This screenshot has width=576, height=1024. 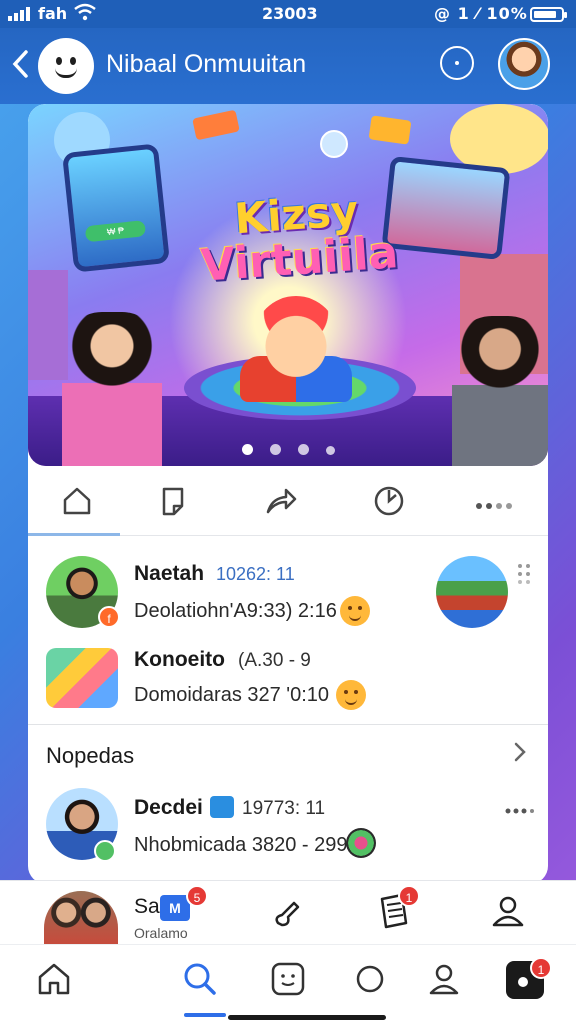 I want to click on verified-icon, so click(x=222, y=807).